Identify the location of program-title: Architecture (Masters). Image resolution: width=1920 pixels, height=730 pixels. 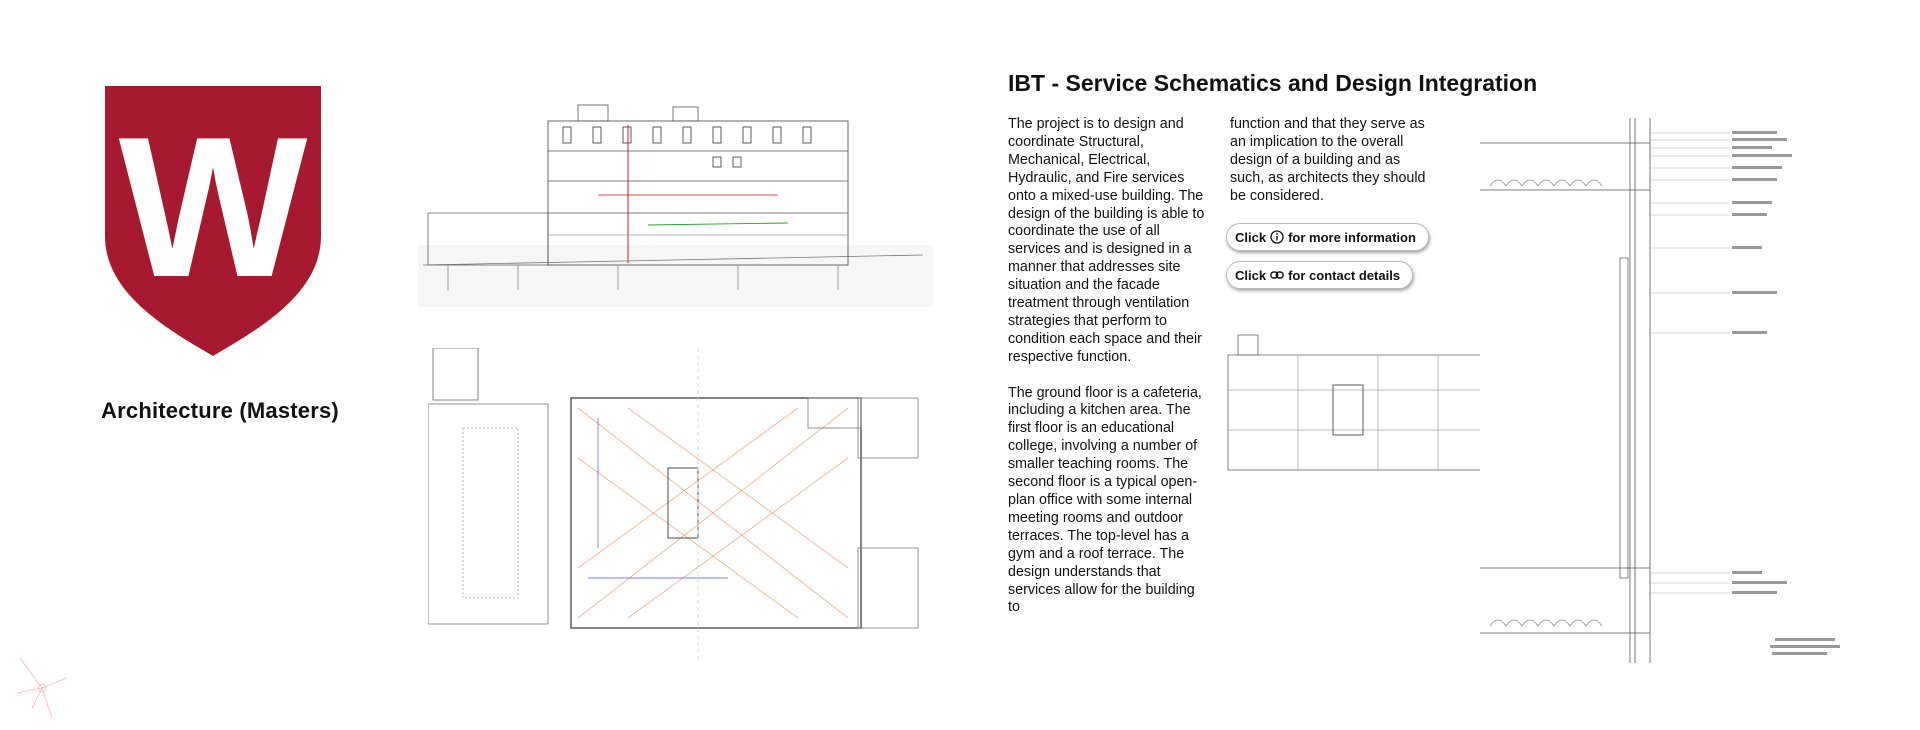
(220, 410).